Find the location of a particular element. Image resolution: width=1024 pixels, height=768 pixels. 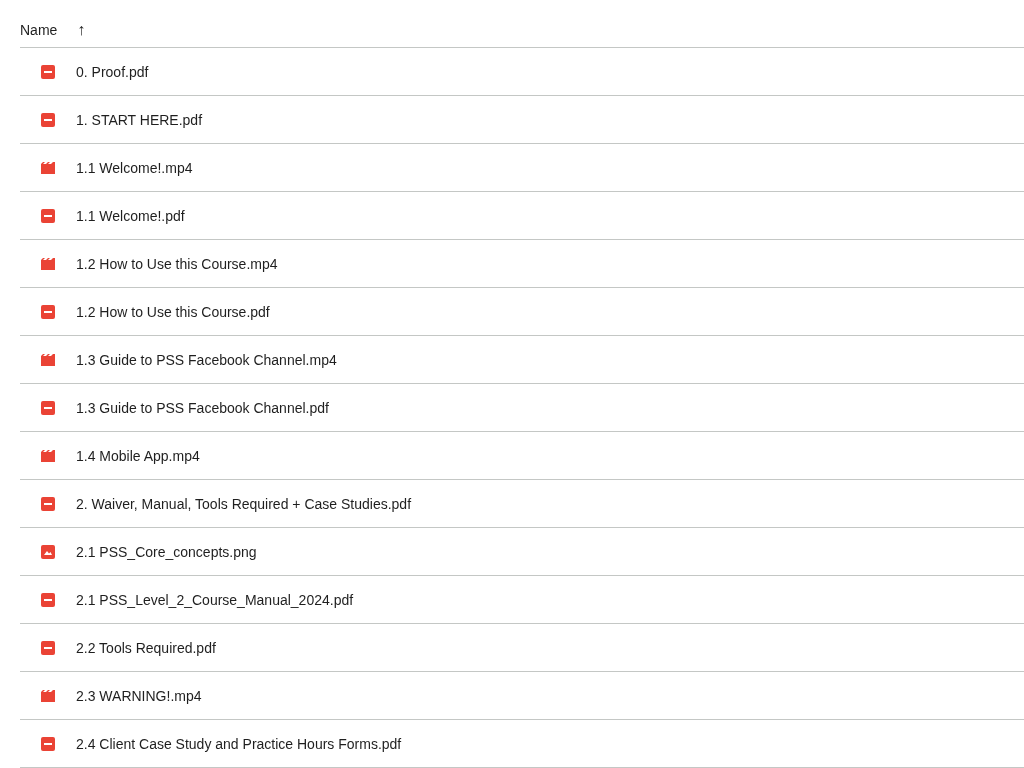

file-name: 2.1 PSS_Core_concepts.png is located at coordinates (166, 551).